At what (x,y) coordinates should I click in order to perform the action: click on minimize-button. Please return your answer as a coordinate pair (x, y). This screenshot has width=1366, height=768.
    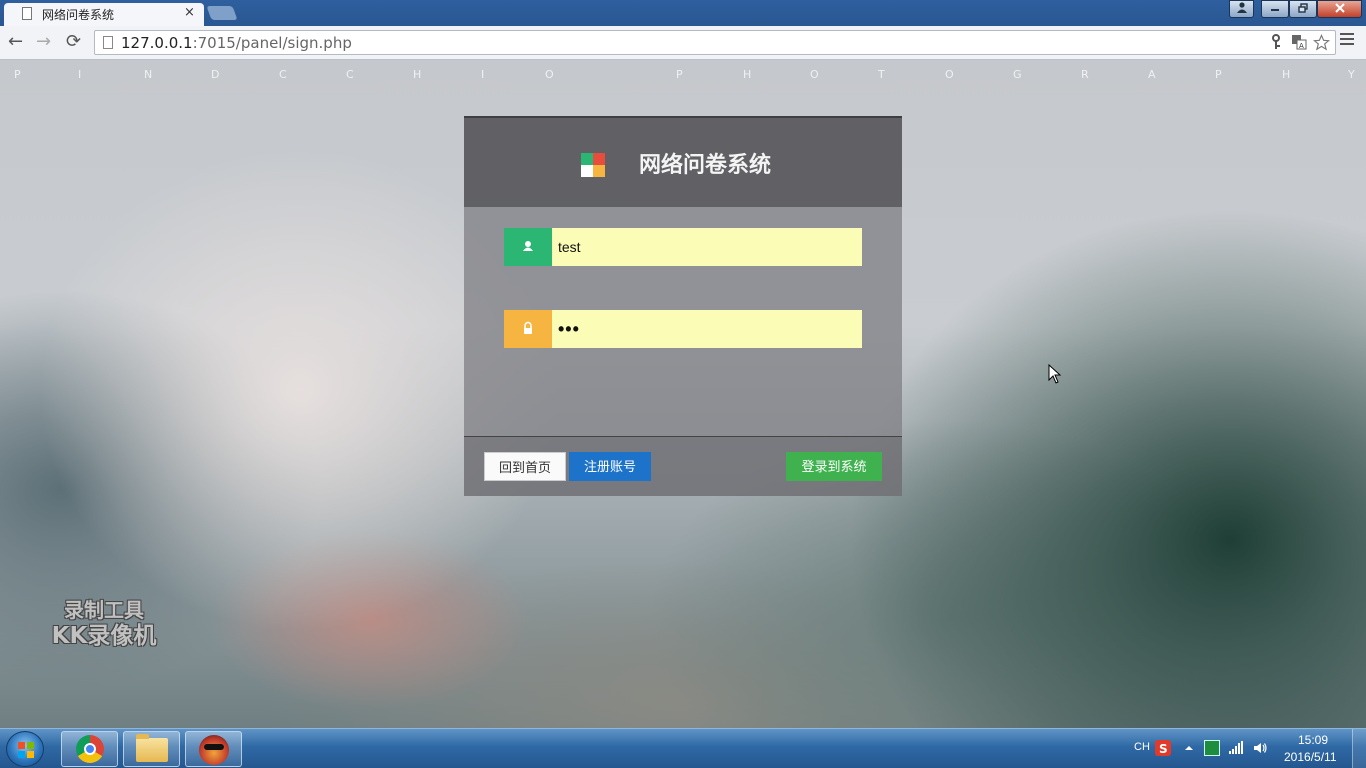
    Looking at the image, I should click on (1275, 9).